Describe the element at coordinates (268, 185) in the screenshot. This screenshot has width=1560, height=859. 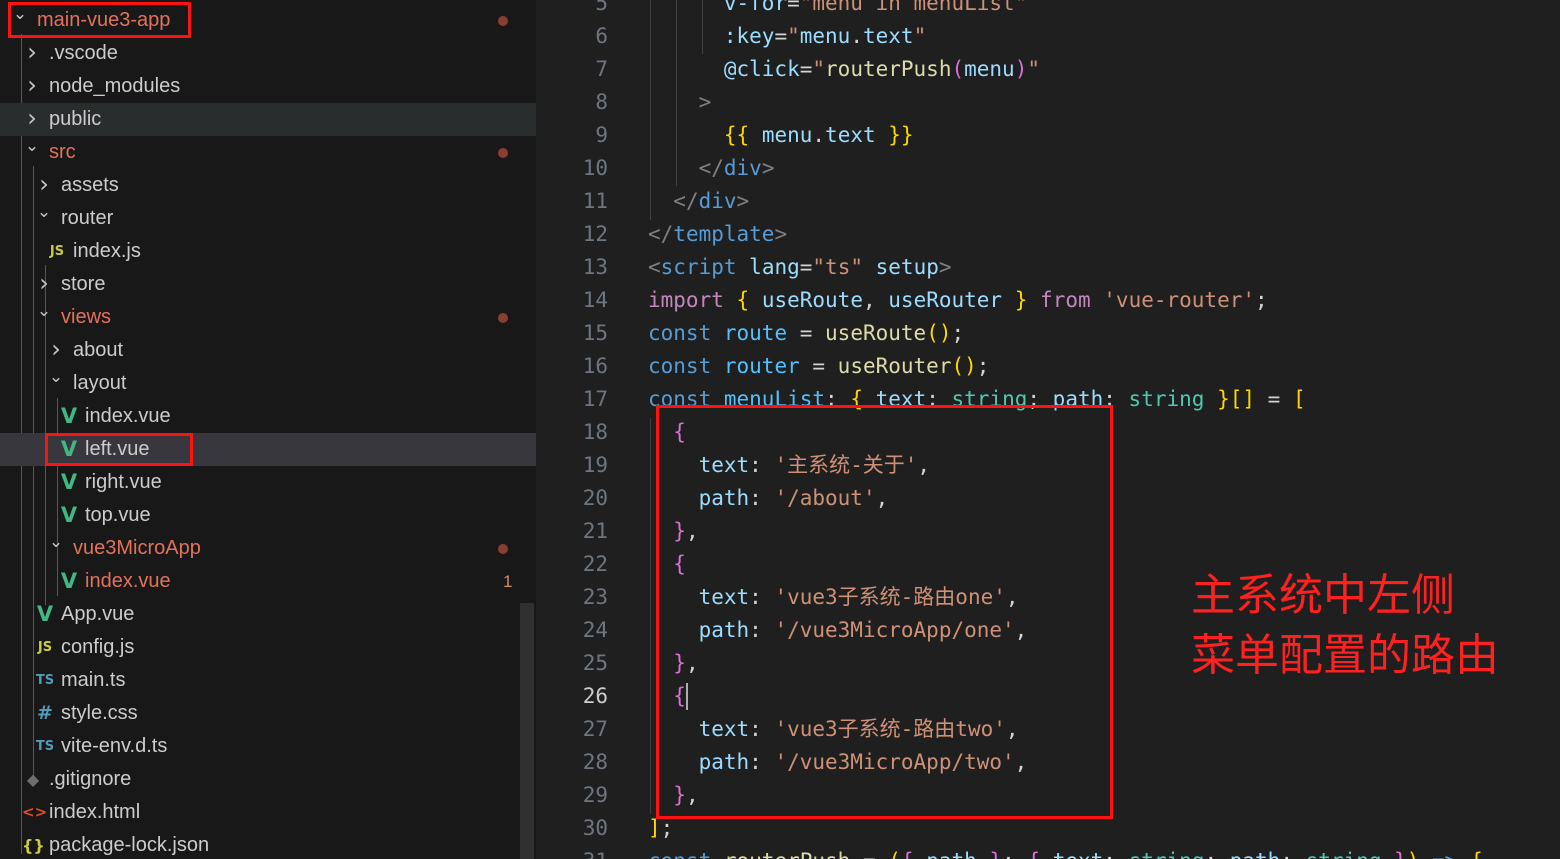
I see `folder-item: › assets` at that location.